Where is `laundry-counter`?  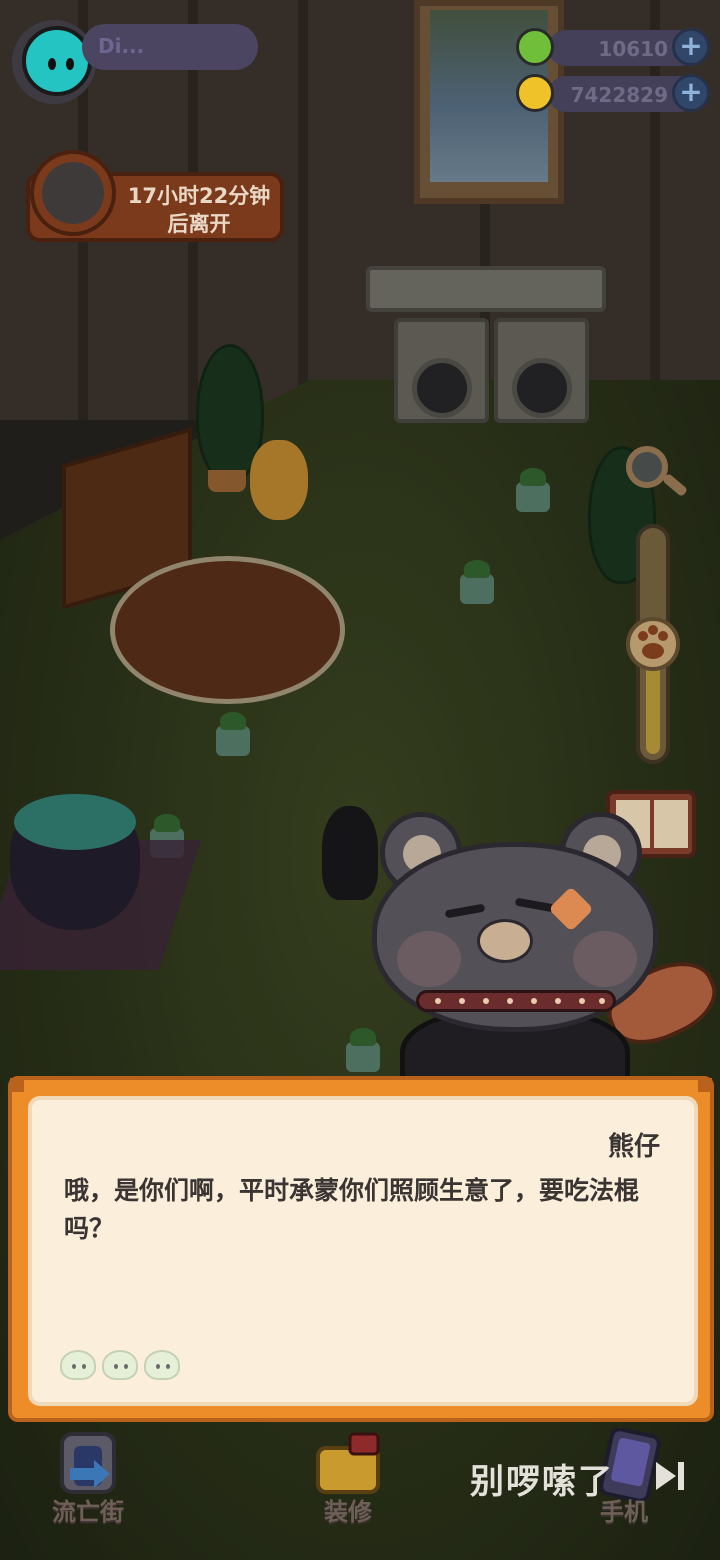 laundry-counter is located at coordinates (486, 289).